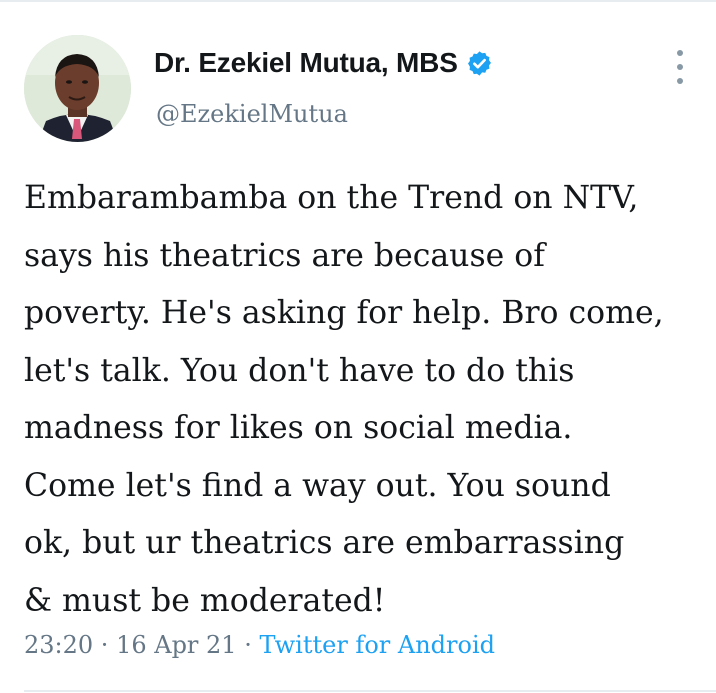 The height and width of the screenshot is (693, 716). Describe the element at coordinates (377, 645) in the screenshot. I see `tweet-source-link: Twitter for Android` at that location.